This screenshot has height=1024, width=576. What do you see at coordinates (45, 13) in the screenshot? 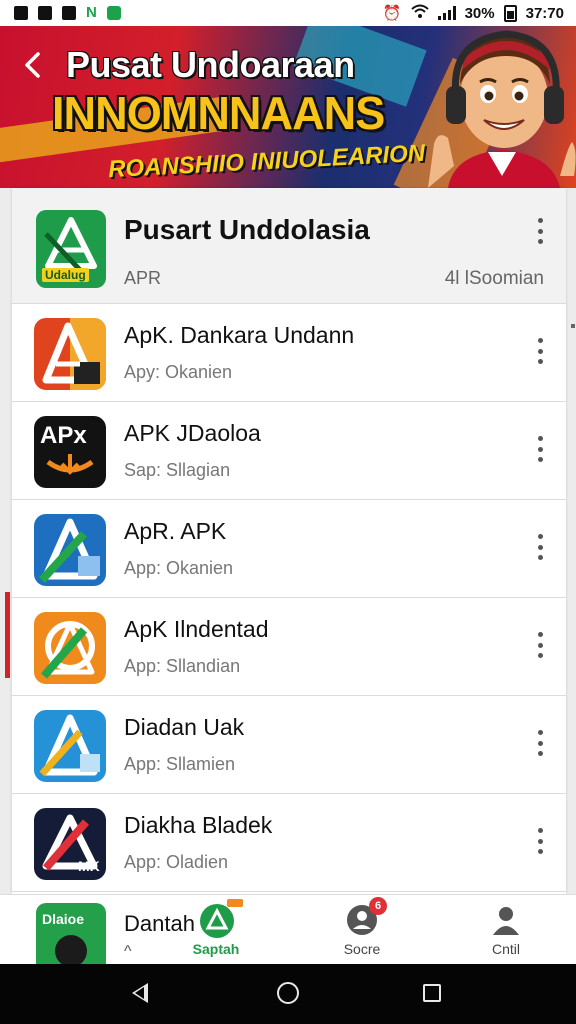
I see `mail-notification-icon` at bounding box center [45, 13].